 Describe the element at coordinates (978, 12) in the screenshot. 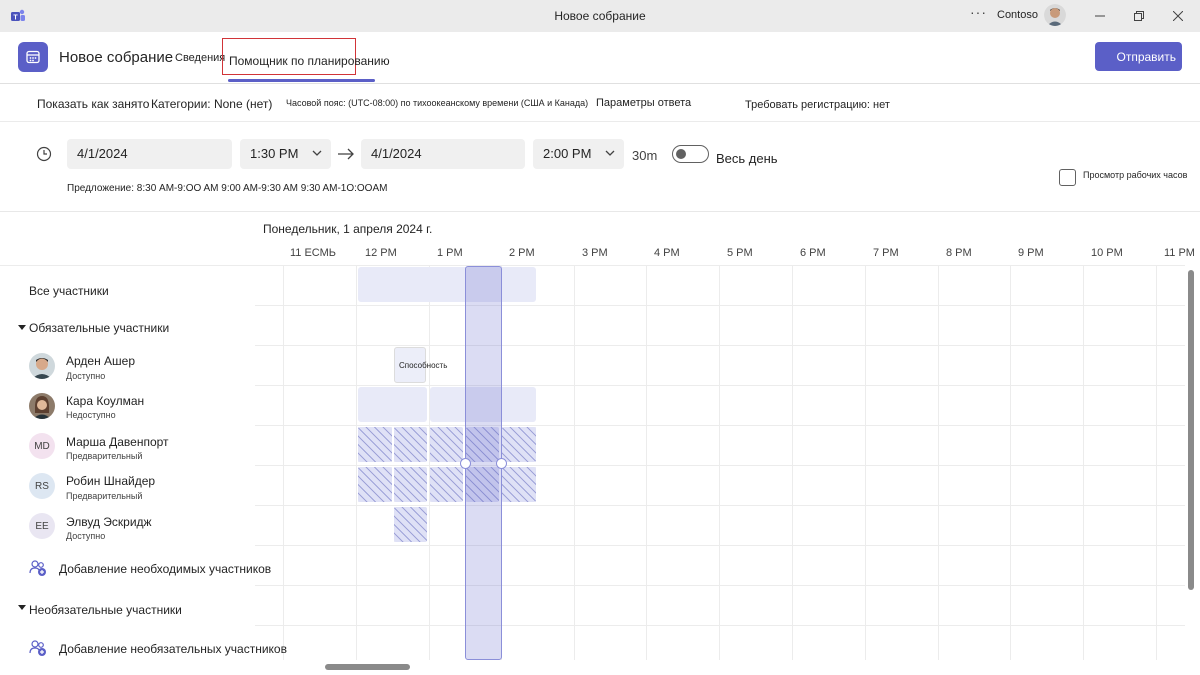

I see `more-options-icon: ···` at that location.